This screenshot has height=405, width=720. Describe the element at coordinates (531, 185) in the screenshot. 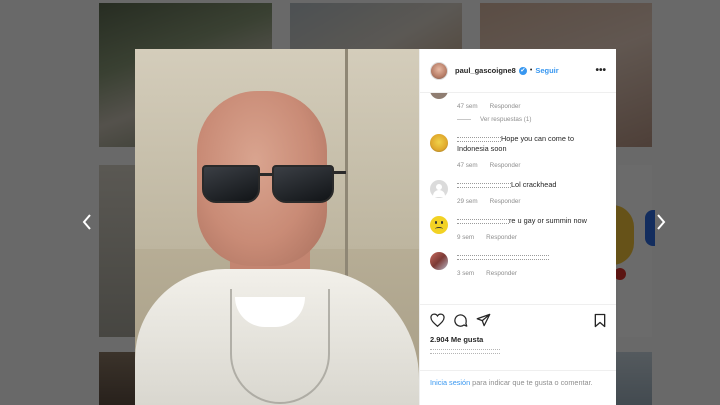

I see `comment-text: Lol crackhead` at that location.